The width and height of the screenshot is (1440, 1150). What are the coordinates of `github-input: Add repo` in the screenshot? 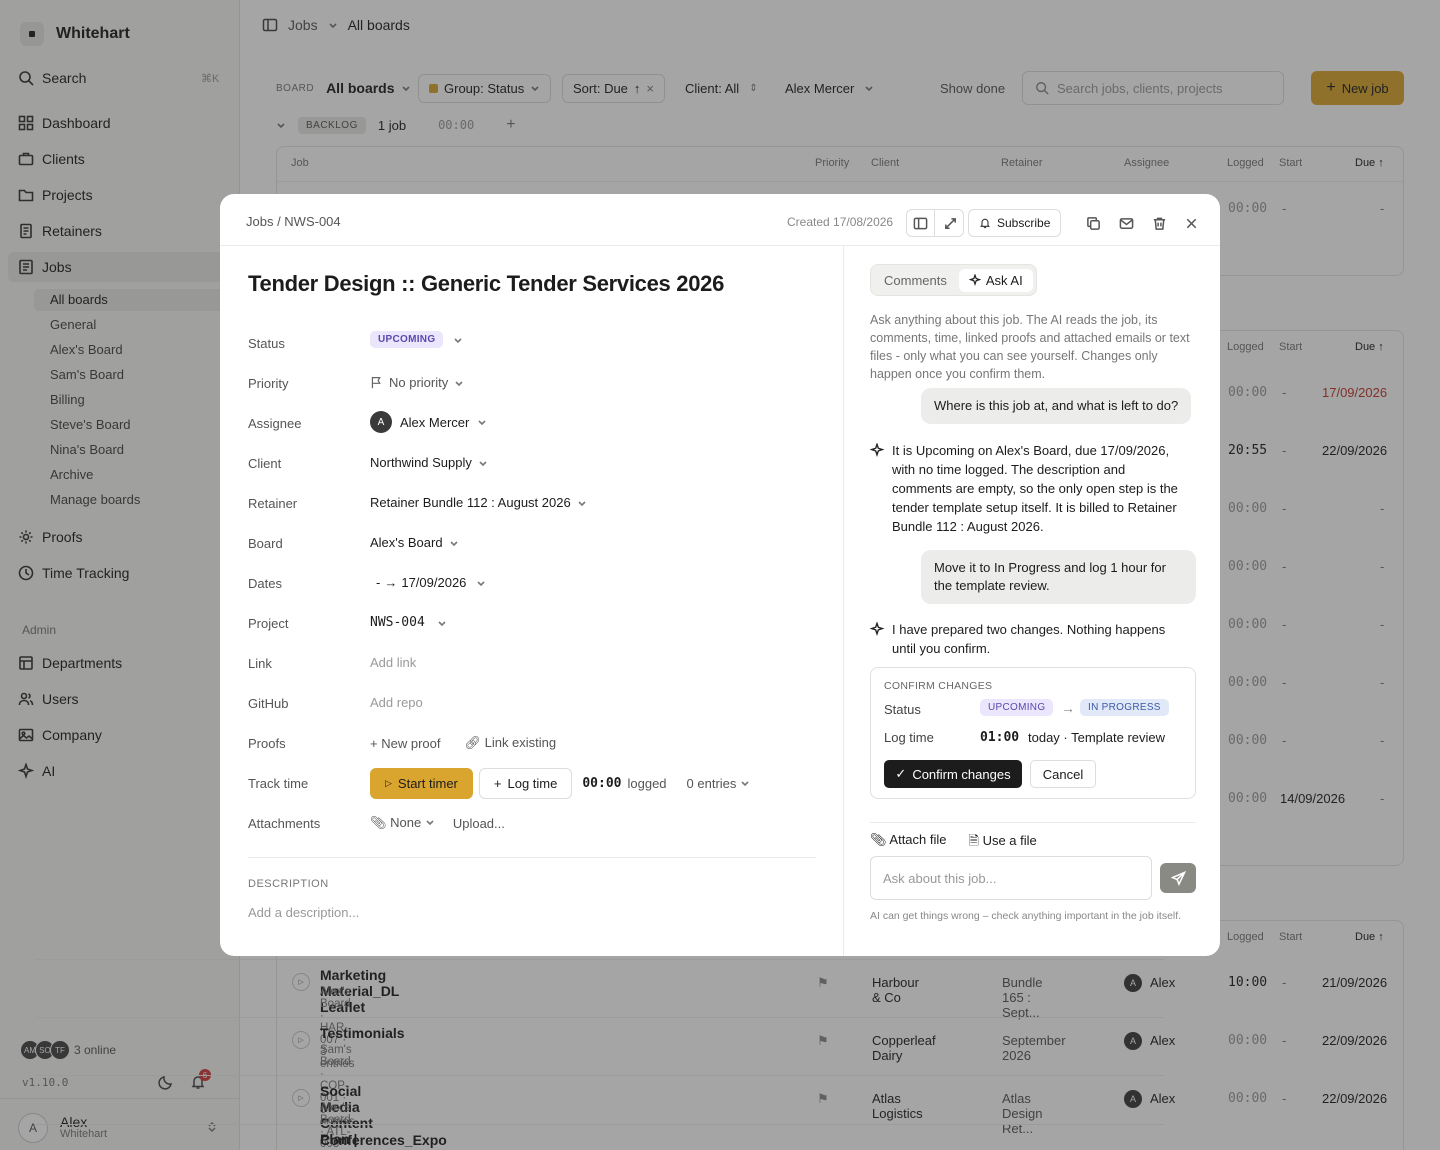 It's located at (396, 702).